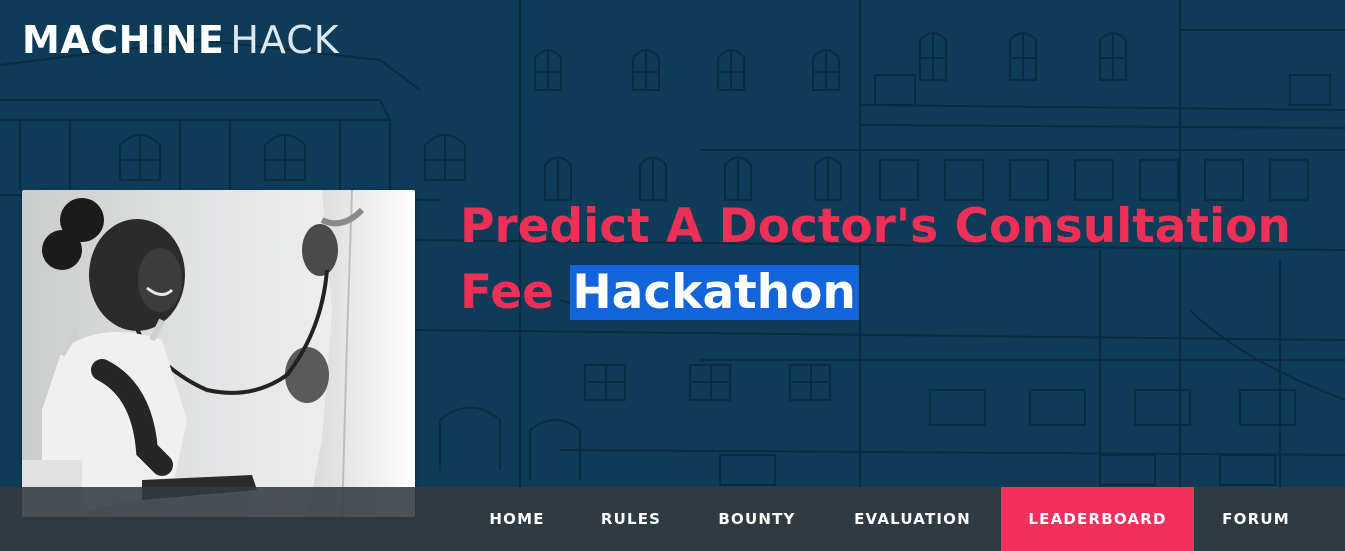 The height and width of the screenshot is (551, 1345). Describe the element at coordinates (515, 292) in the screenshot. I see `title-line-2-prefix: Fee` at that location.